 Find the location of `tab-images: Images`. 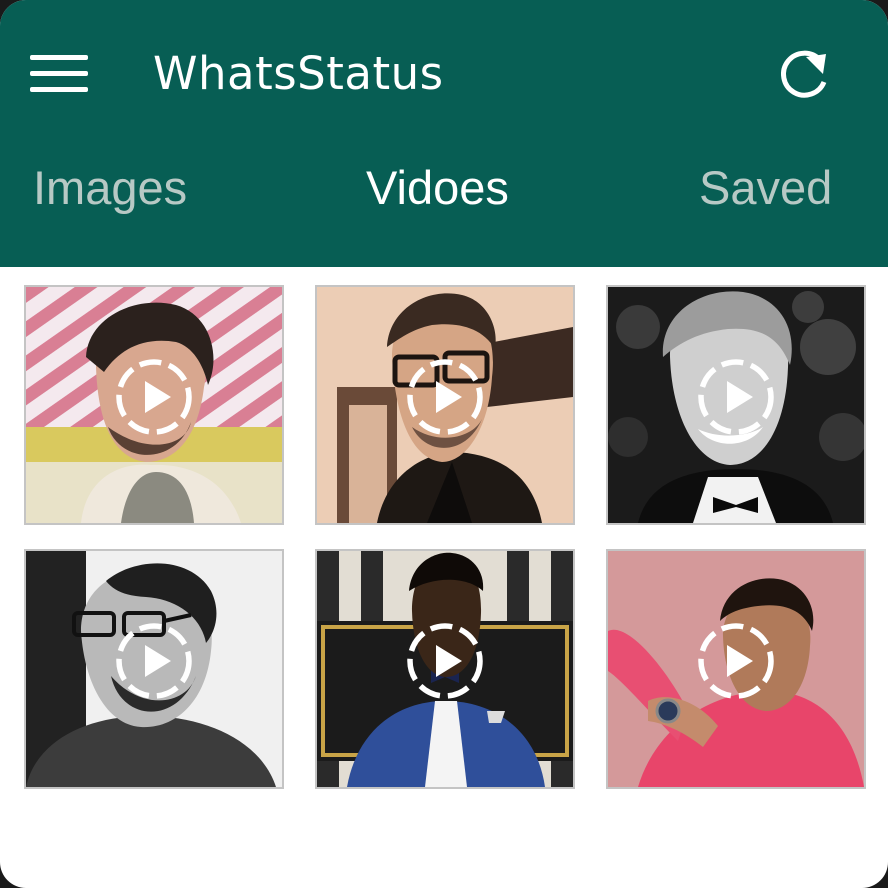

tab-images: Images is located at coordinates (110, 190).